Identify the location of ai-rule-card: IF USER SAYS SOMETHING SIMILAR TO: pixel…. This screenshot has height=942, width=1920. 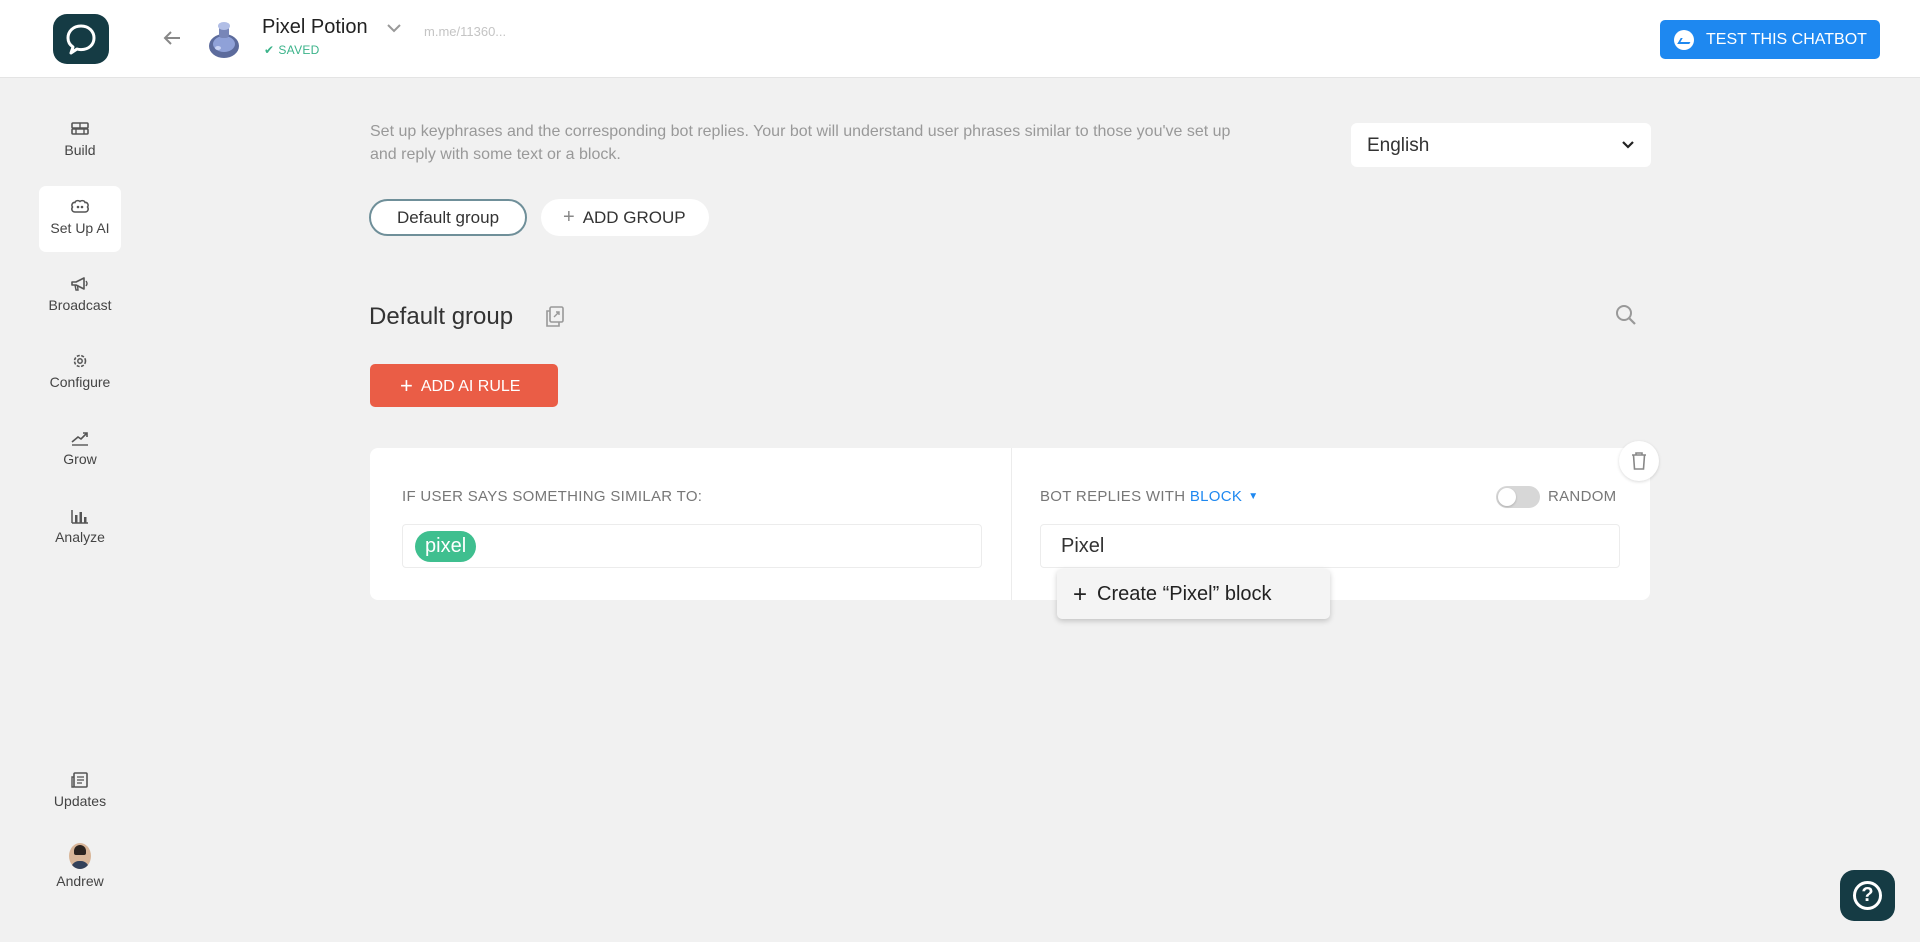
(1010, 524).